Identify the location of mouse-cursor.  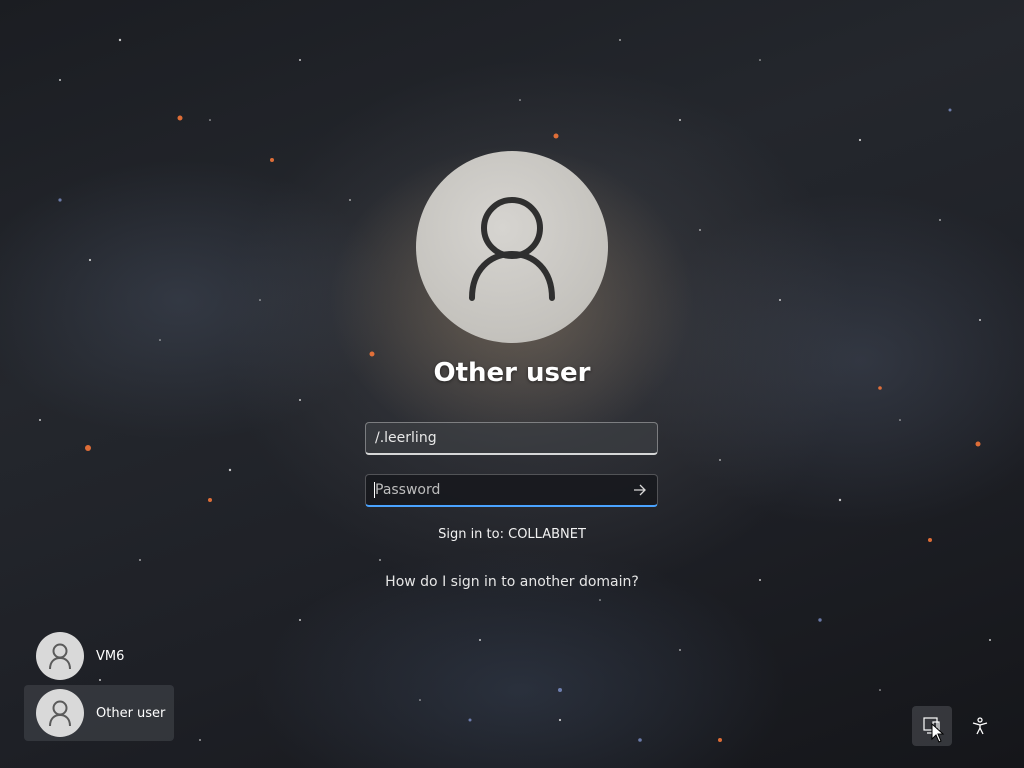
(938, 733).